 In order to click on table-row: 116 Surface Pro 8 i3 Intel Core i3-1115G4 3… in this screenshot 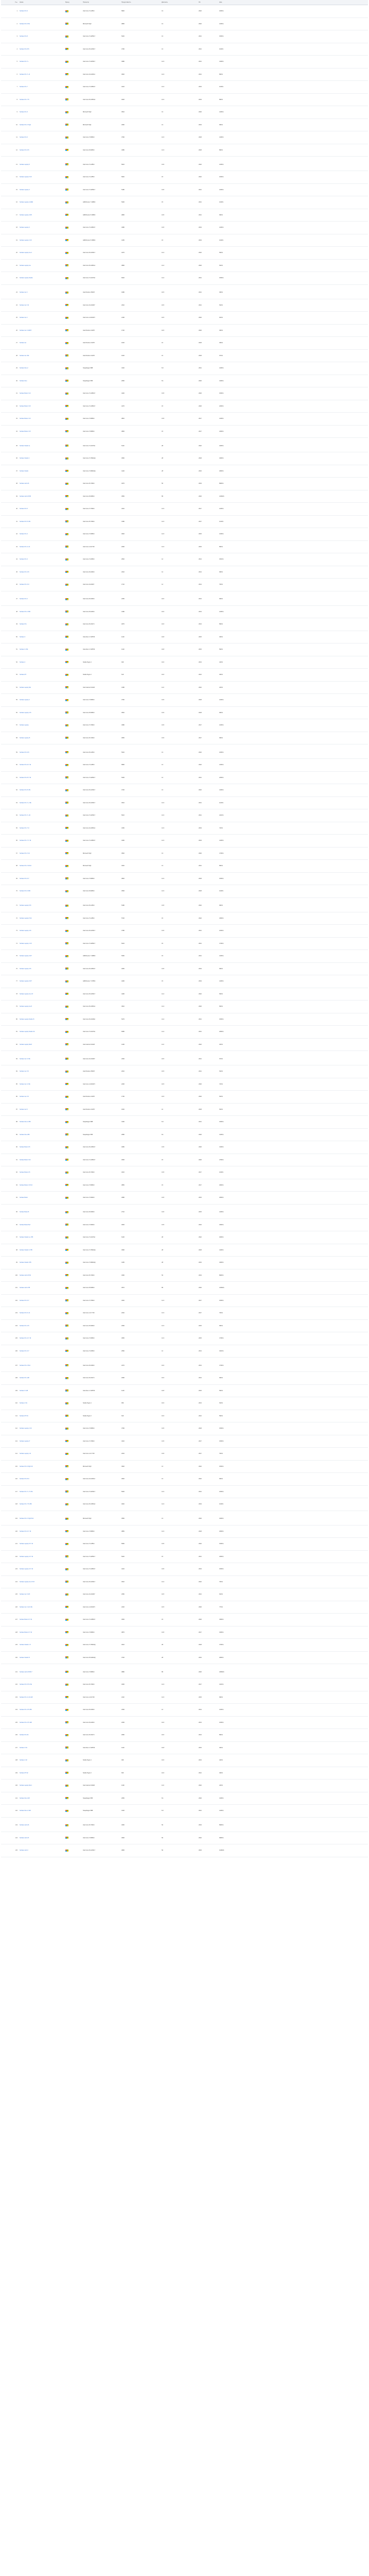, I will do `click(184, 1479)`.